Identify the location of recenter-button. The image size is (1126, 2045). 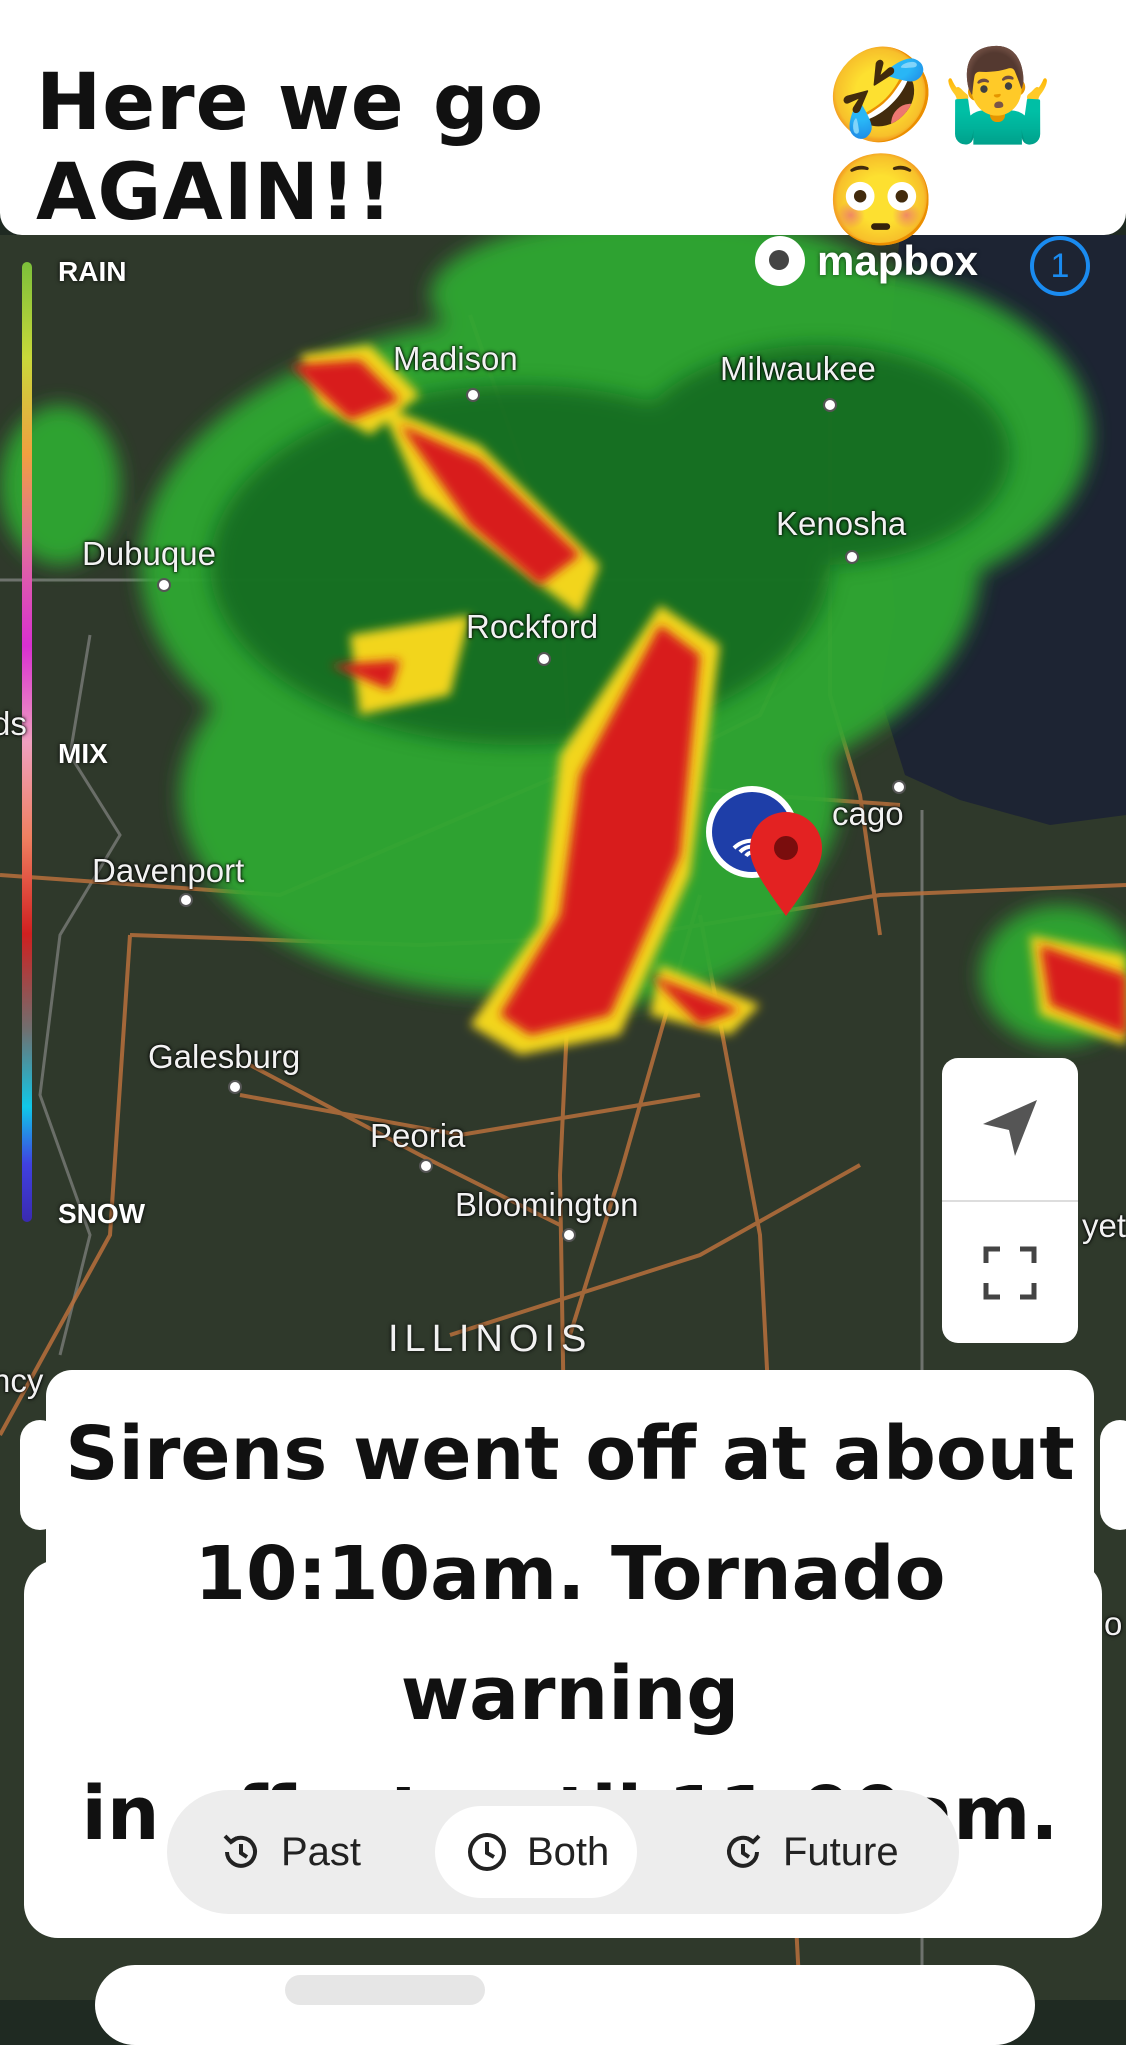
(1010, 1129).